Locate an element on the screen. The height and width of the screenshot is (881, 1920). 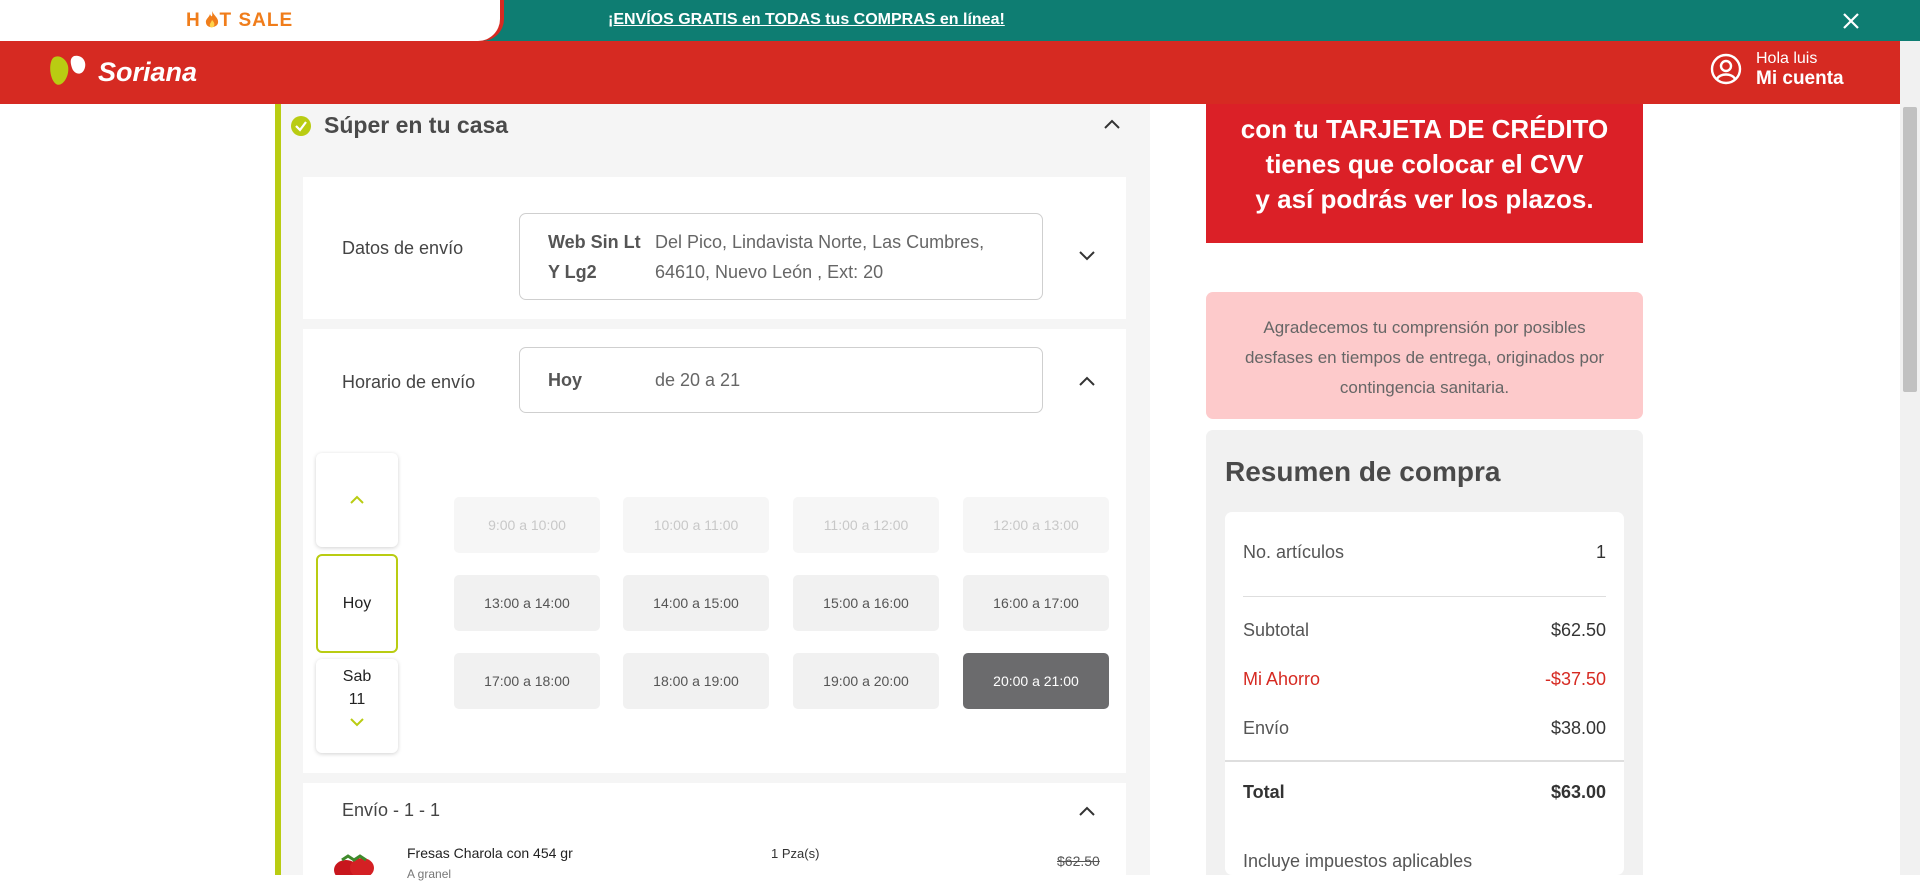
close-icon is located at coordinates (1851, 21).